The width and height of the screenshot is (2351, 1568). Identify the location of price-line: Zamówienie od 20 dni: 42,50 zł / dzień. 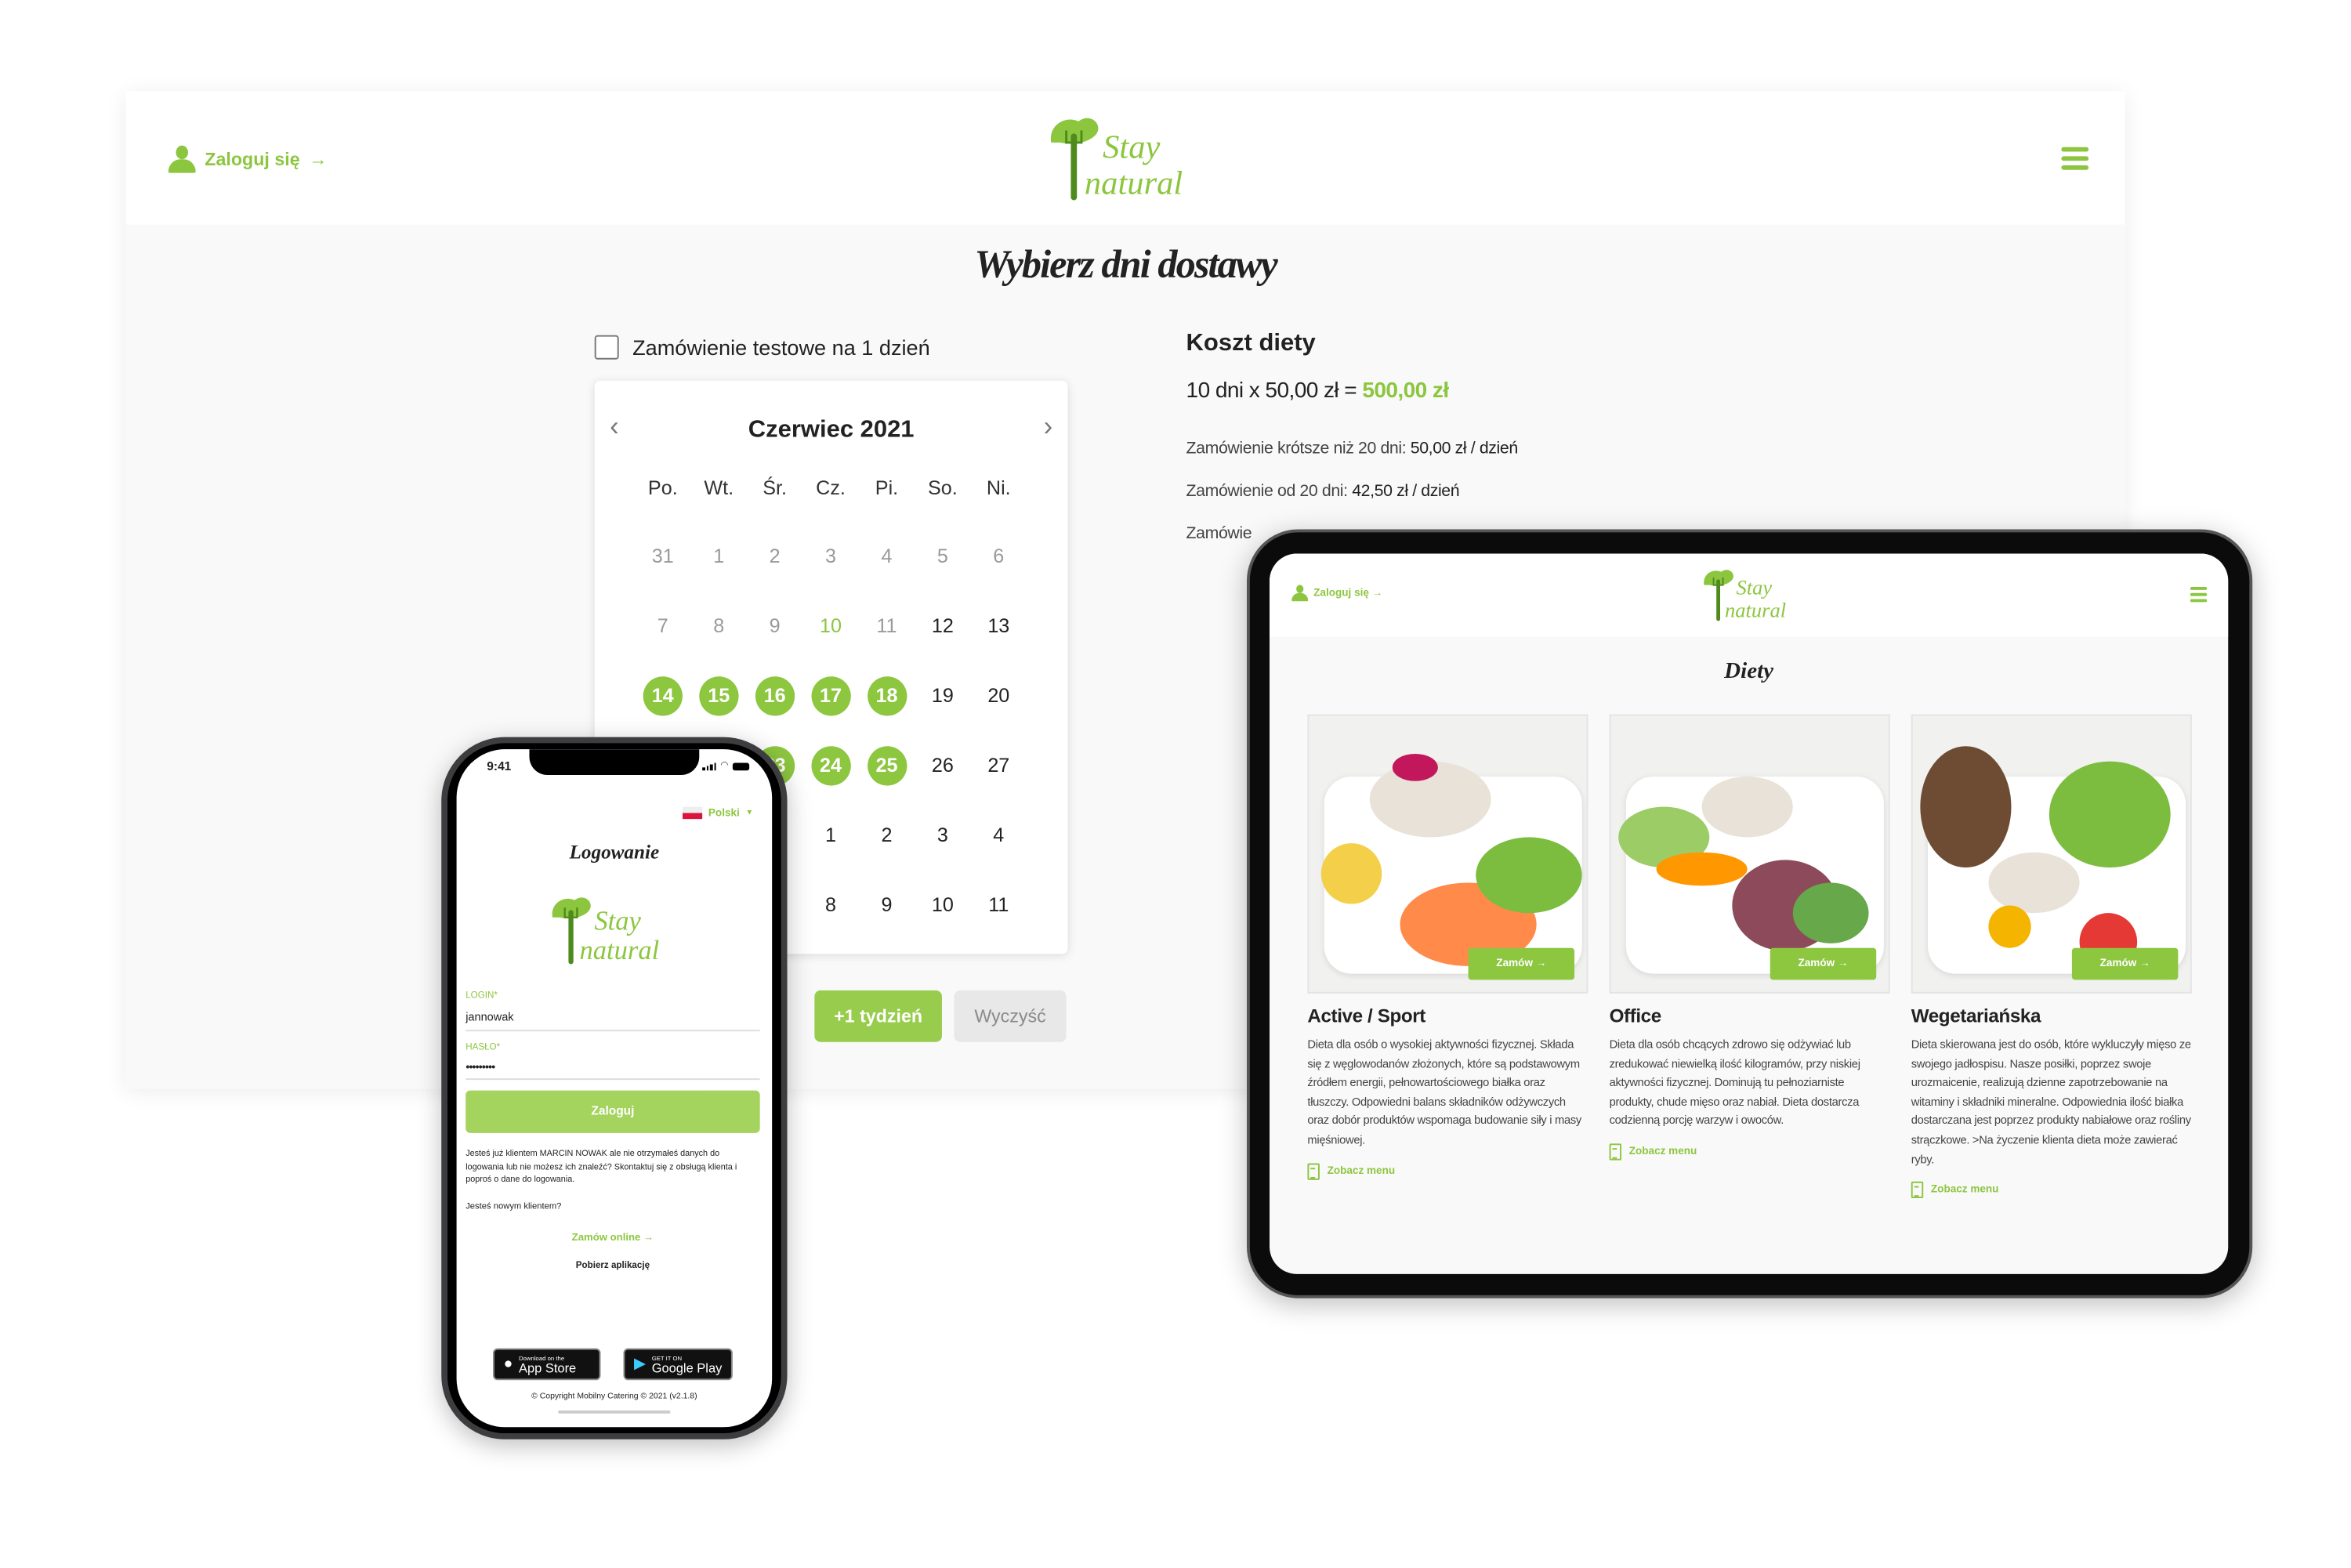
(1565, 491).